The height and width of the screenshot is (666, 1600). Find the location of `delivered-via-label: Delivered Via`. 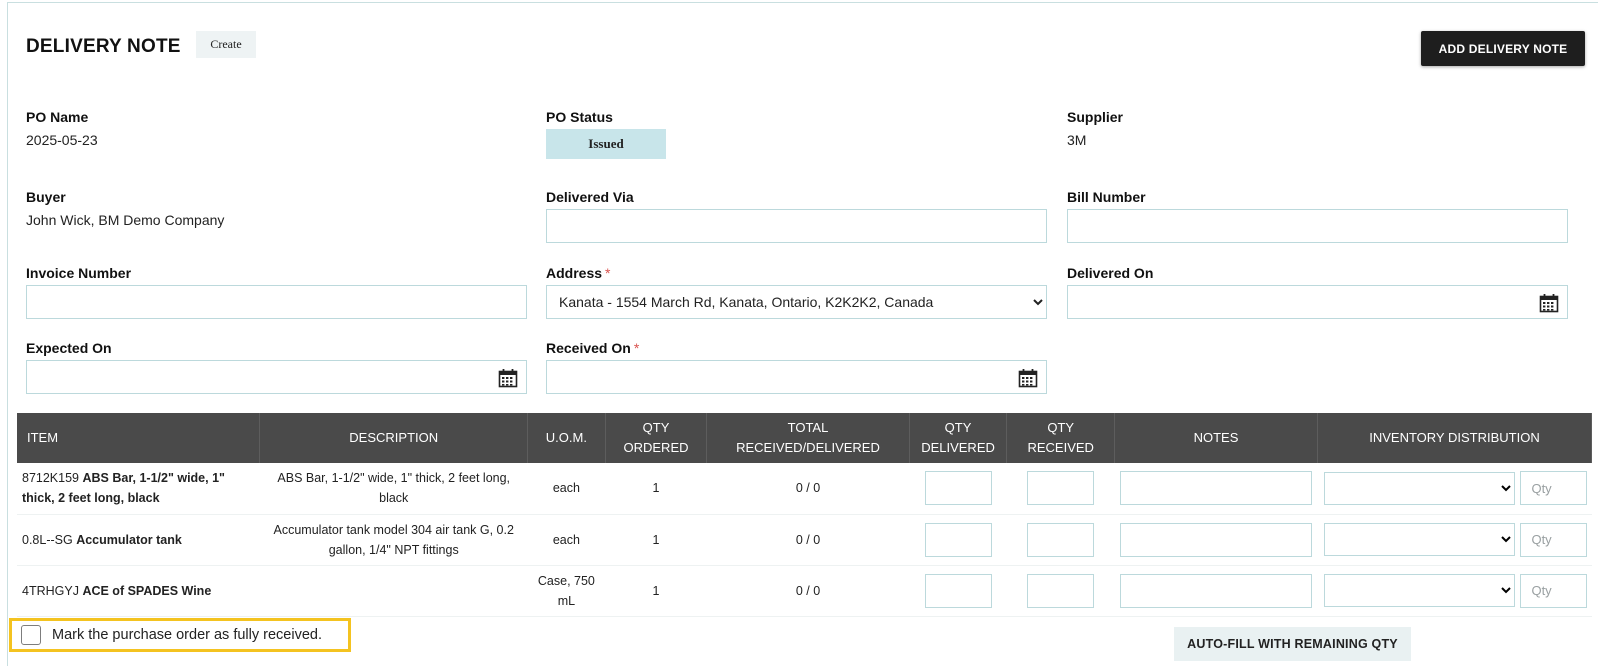

delivered-via-label: Delivered Via is located at coordinates (590, 197).